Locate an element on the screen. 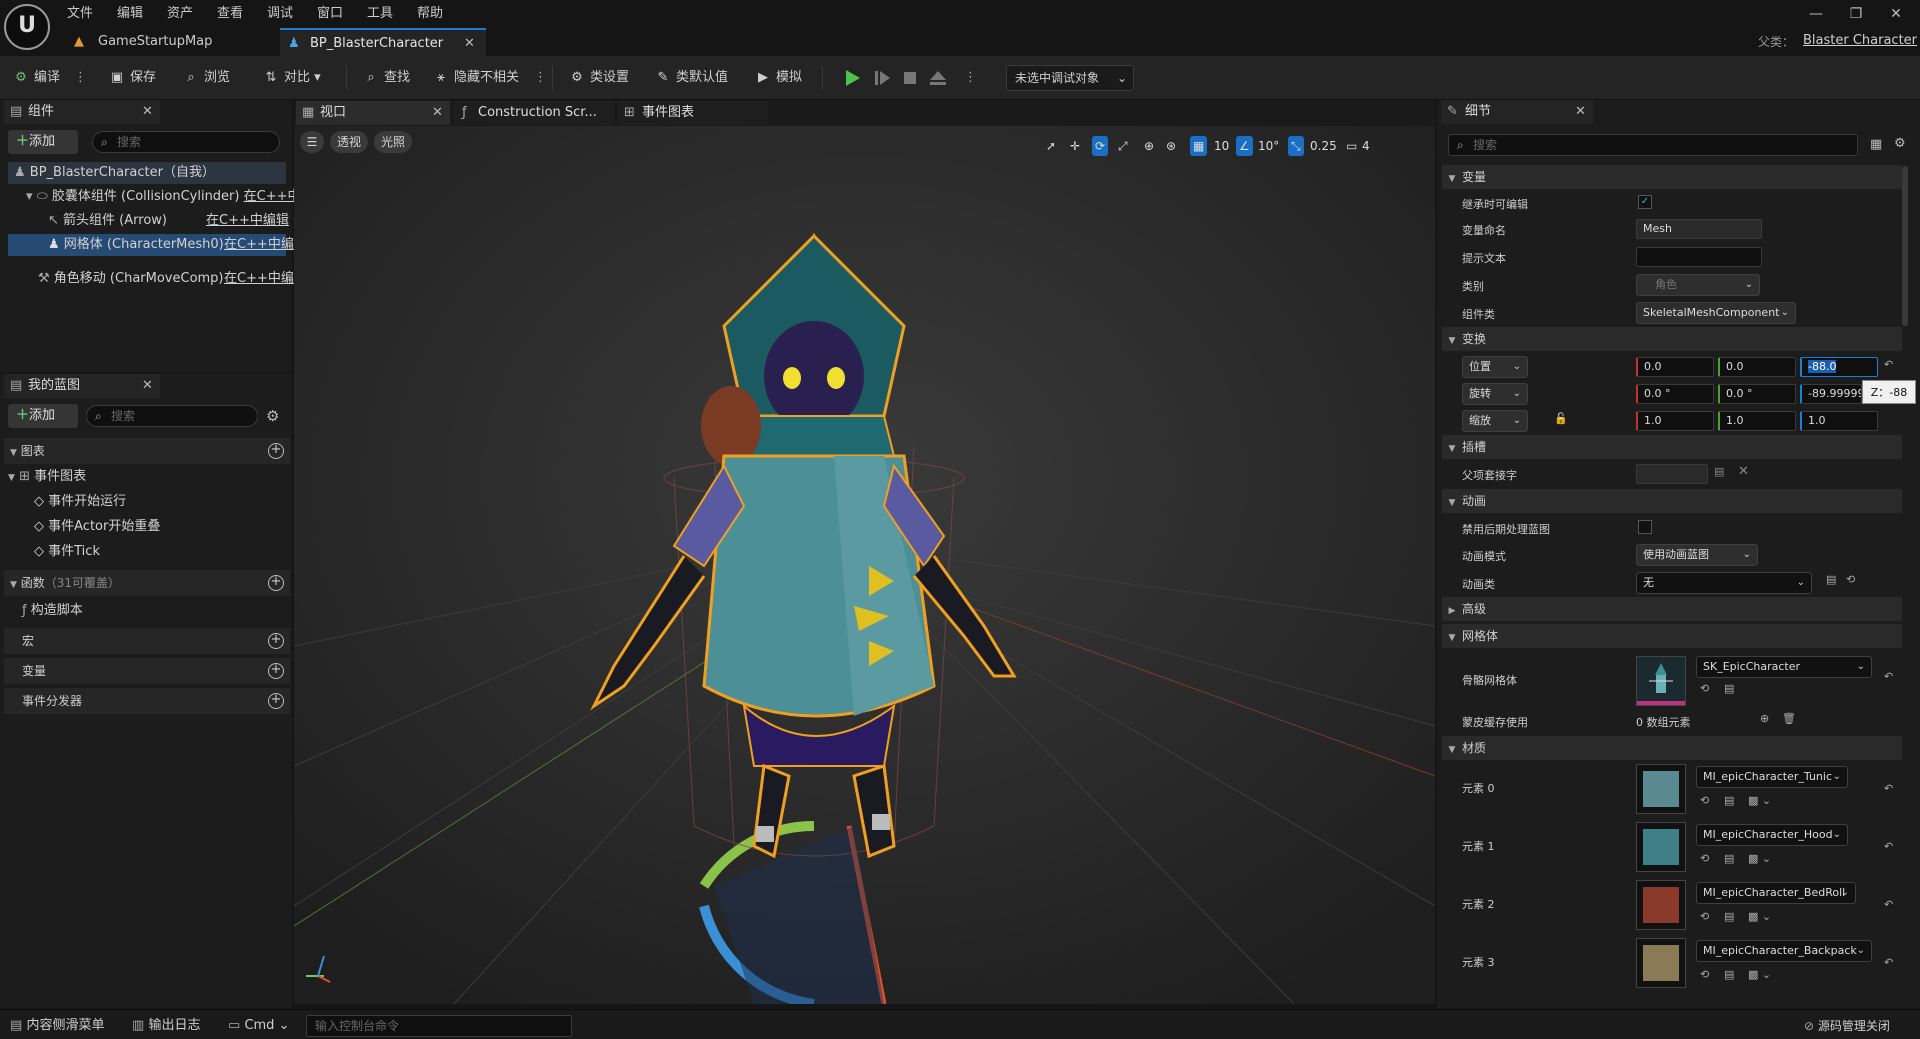  category-dropdown: 角色 ⌄ is located at coordinates (1698, 285).